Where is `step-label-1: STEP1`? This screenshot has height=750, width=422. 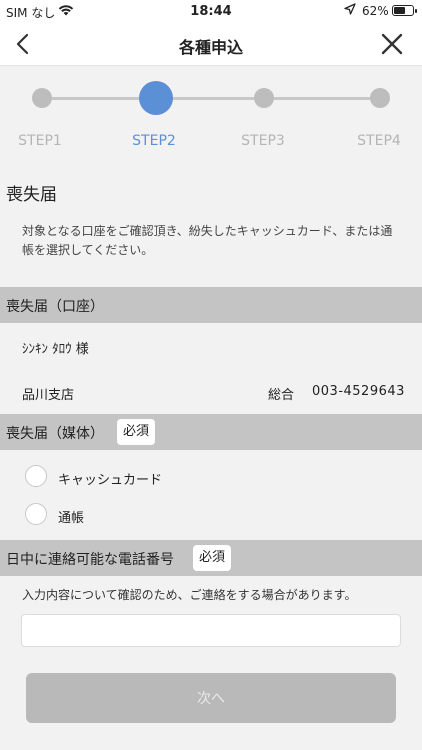 step-label-1: STEP1 is located at coordinates (40, 141).